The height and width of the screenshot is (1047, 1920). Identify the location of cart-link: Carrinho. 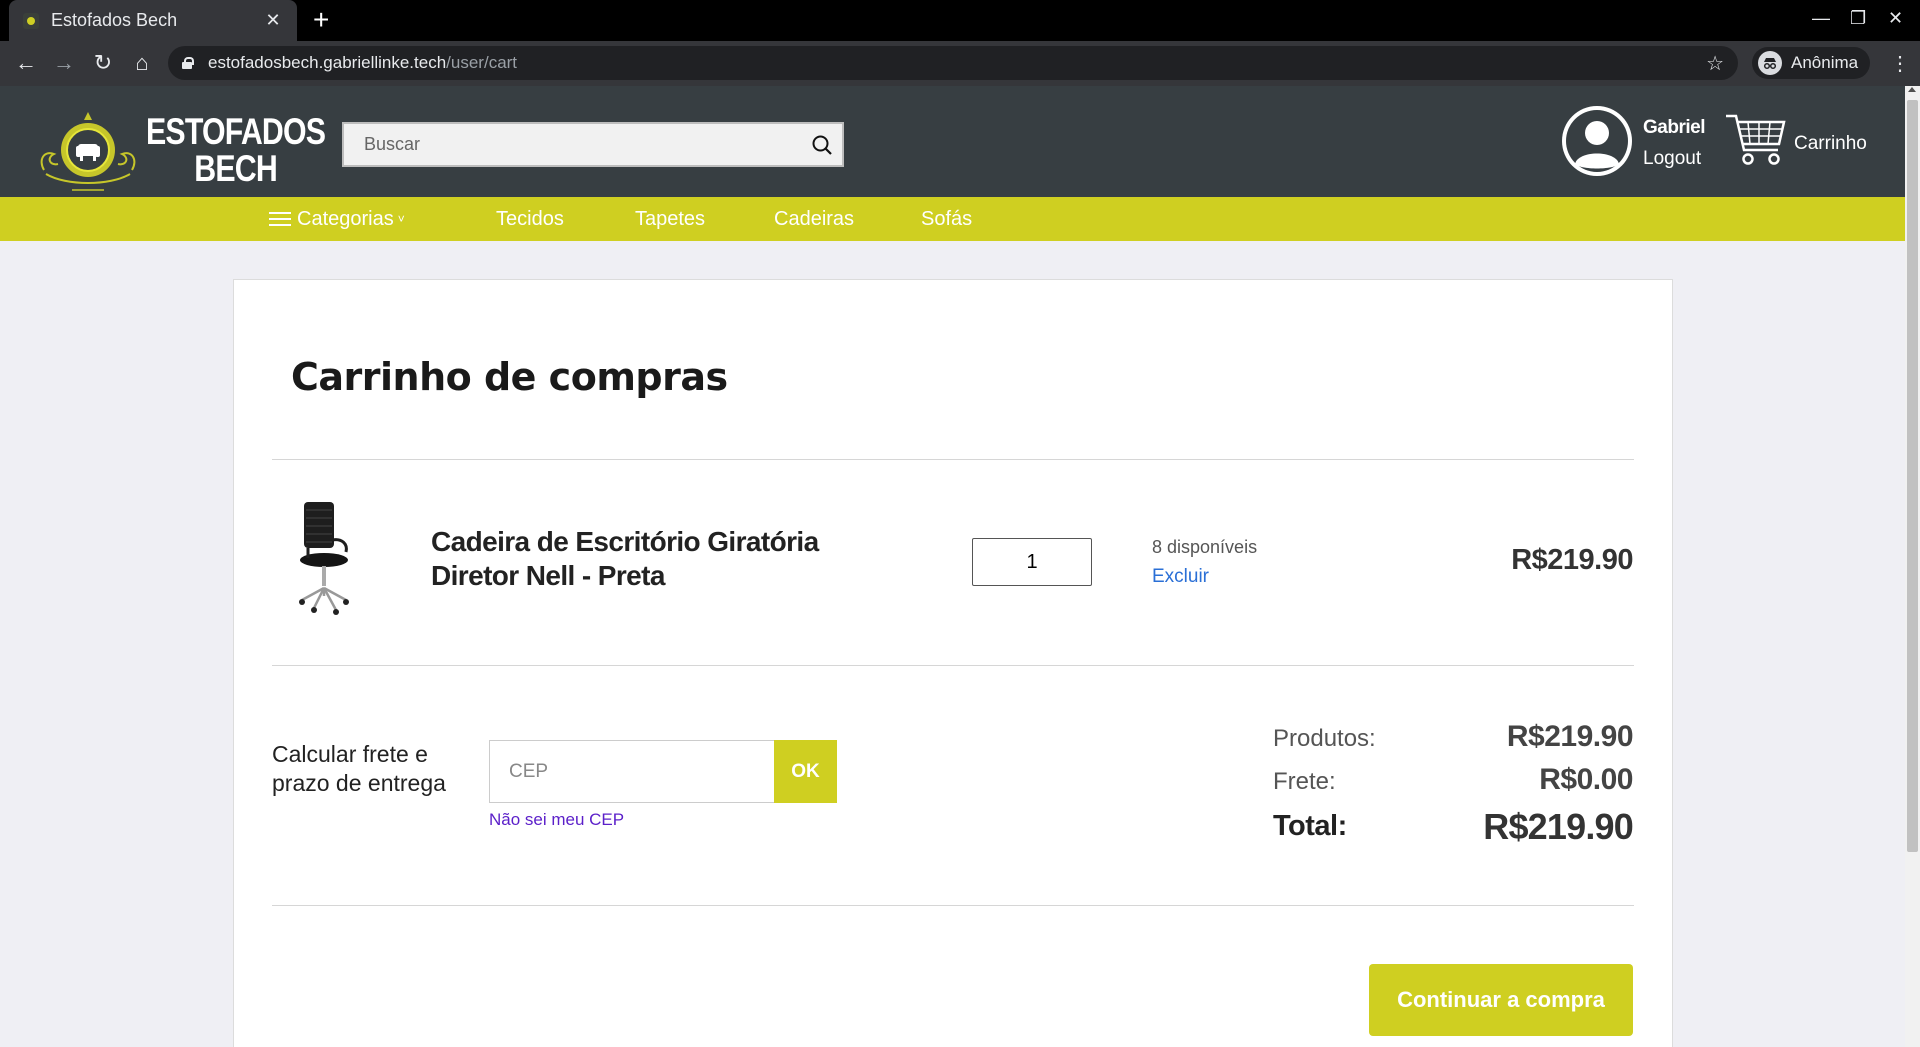
(1830, 144).